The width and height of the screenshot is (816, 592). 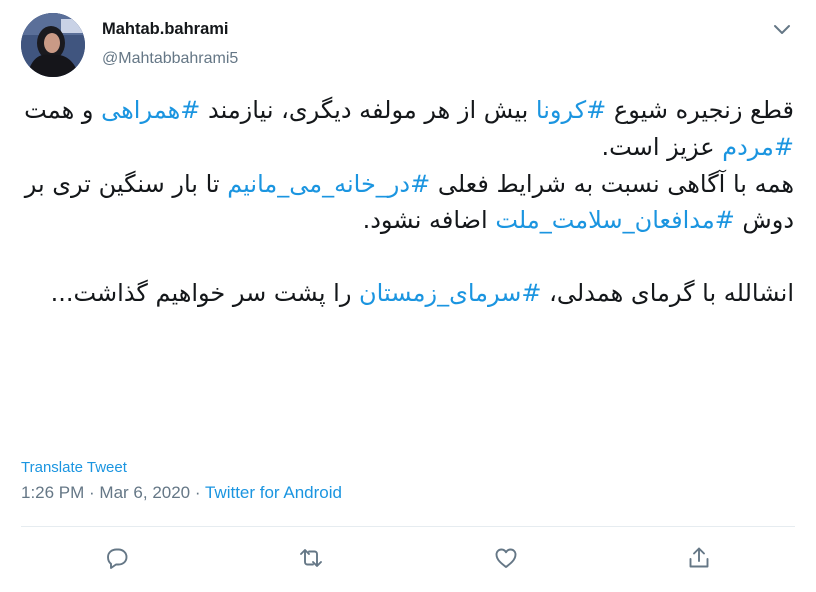 What do you see at coordinates (782, 29) in the screenshot?
I see `caret-down-icon` at bounding box center [782, 29].